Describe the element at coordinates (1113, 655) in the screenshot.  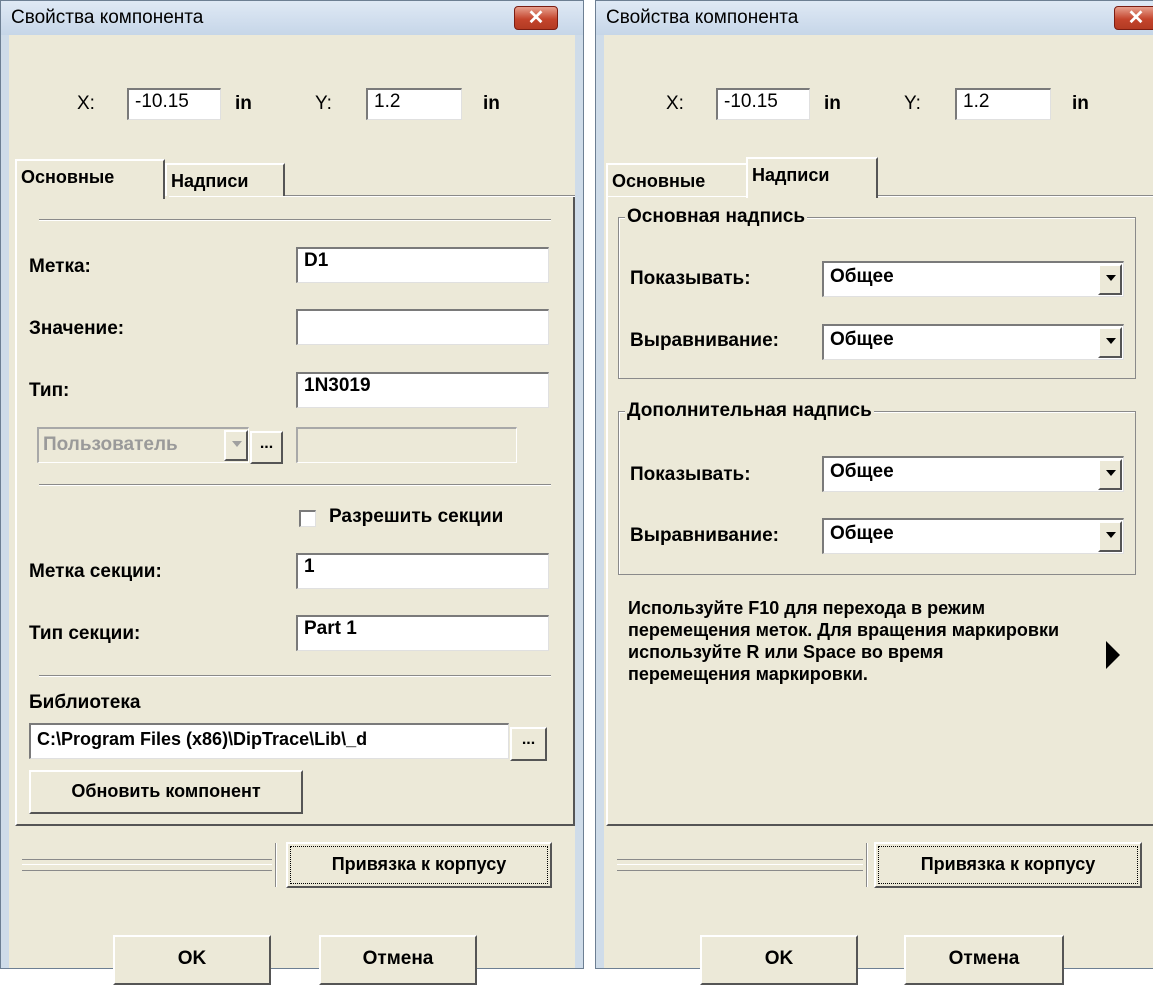
I see `play-arrow-icon` at that location.